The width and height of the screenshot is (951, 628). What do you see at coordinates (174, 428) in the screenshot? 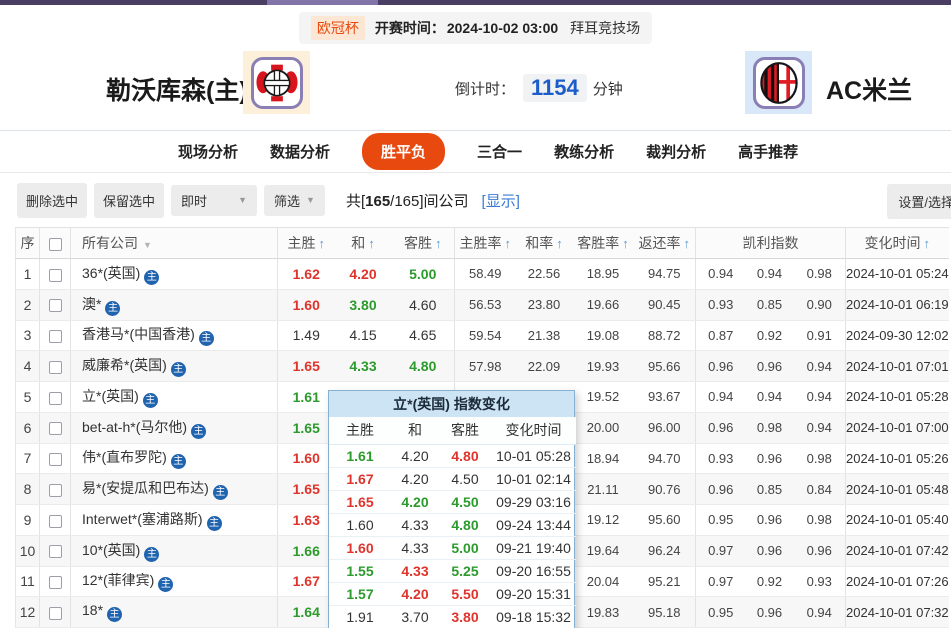
I see `company-cell: bet-at-h*(马尔他) 主` at bounding box center [174, 428].